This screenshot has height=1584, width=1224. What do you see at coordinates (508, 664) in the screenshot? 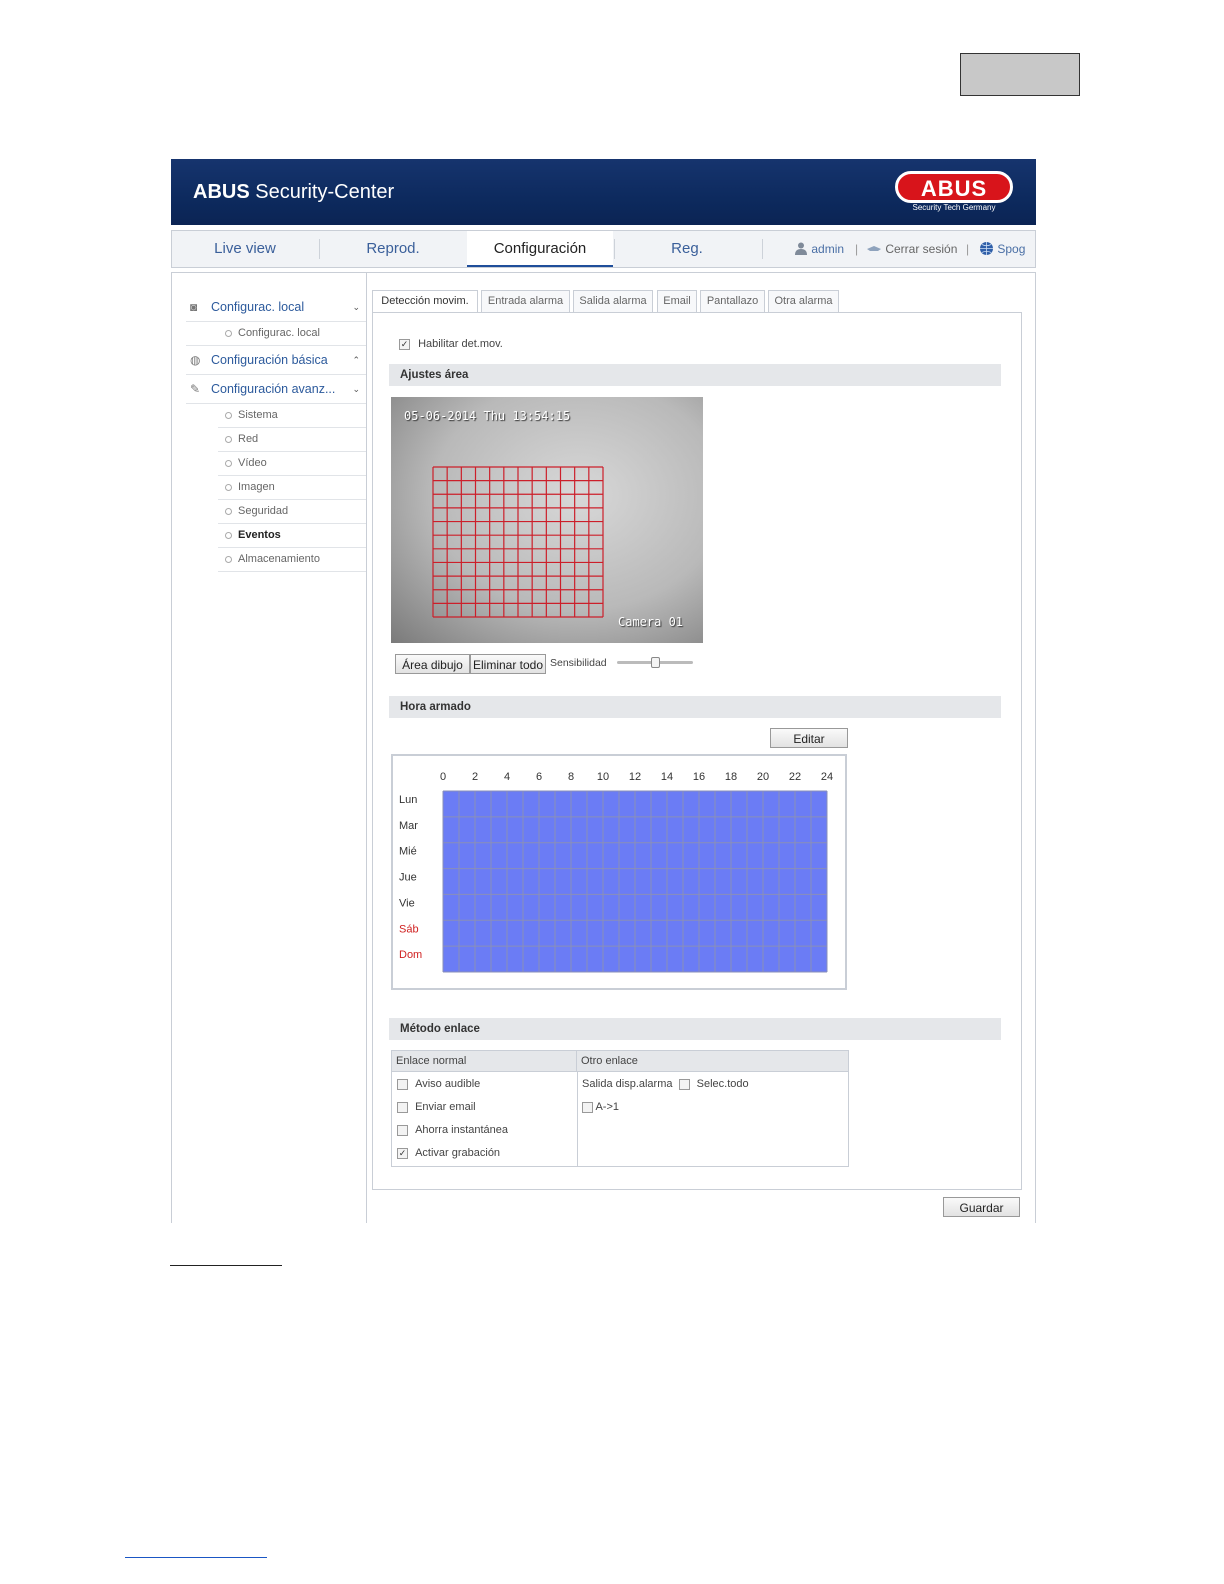
I see `clear-all-button: Eliminar todo` at bounding box center [508, 664].